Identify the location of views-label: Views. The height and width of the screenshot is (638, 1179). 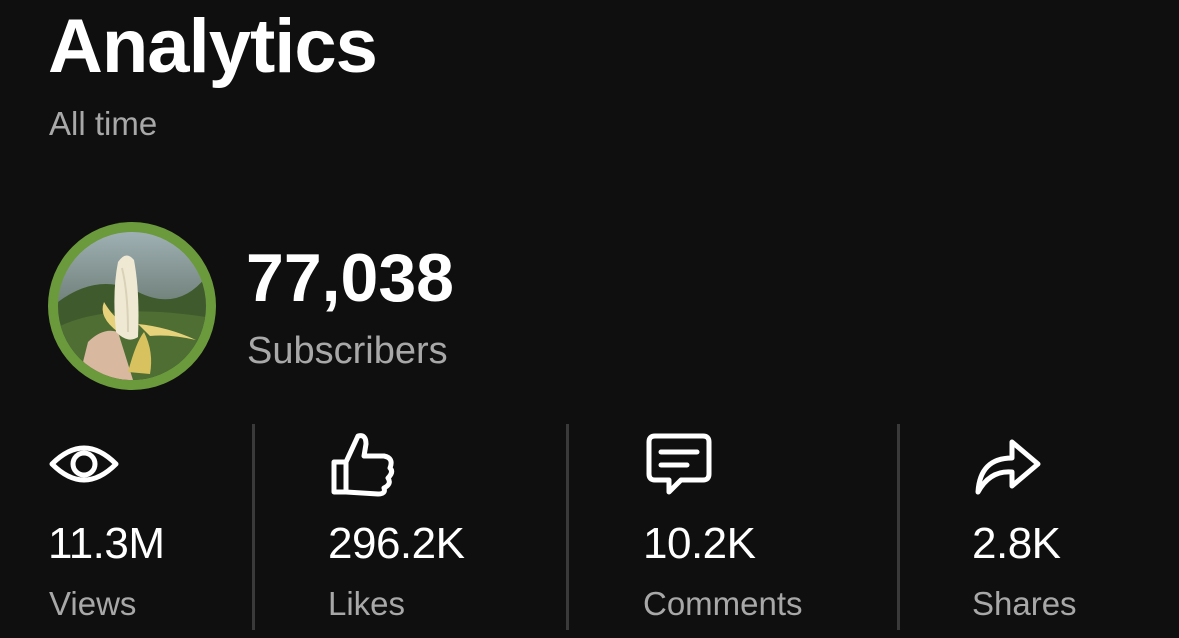
(93, 603).